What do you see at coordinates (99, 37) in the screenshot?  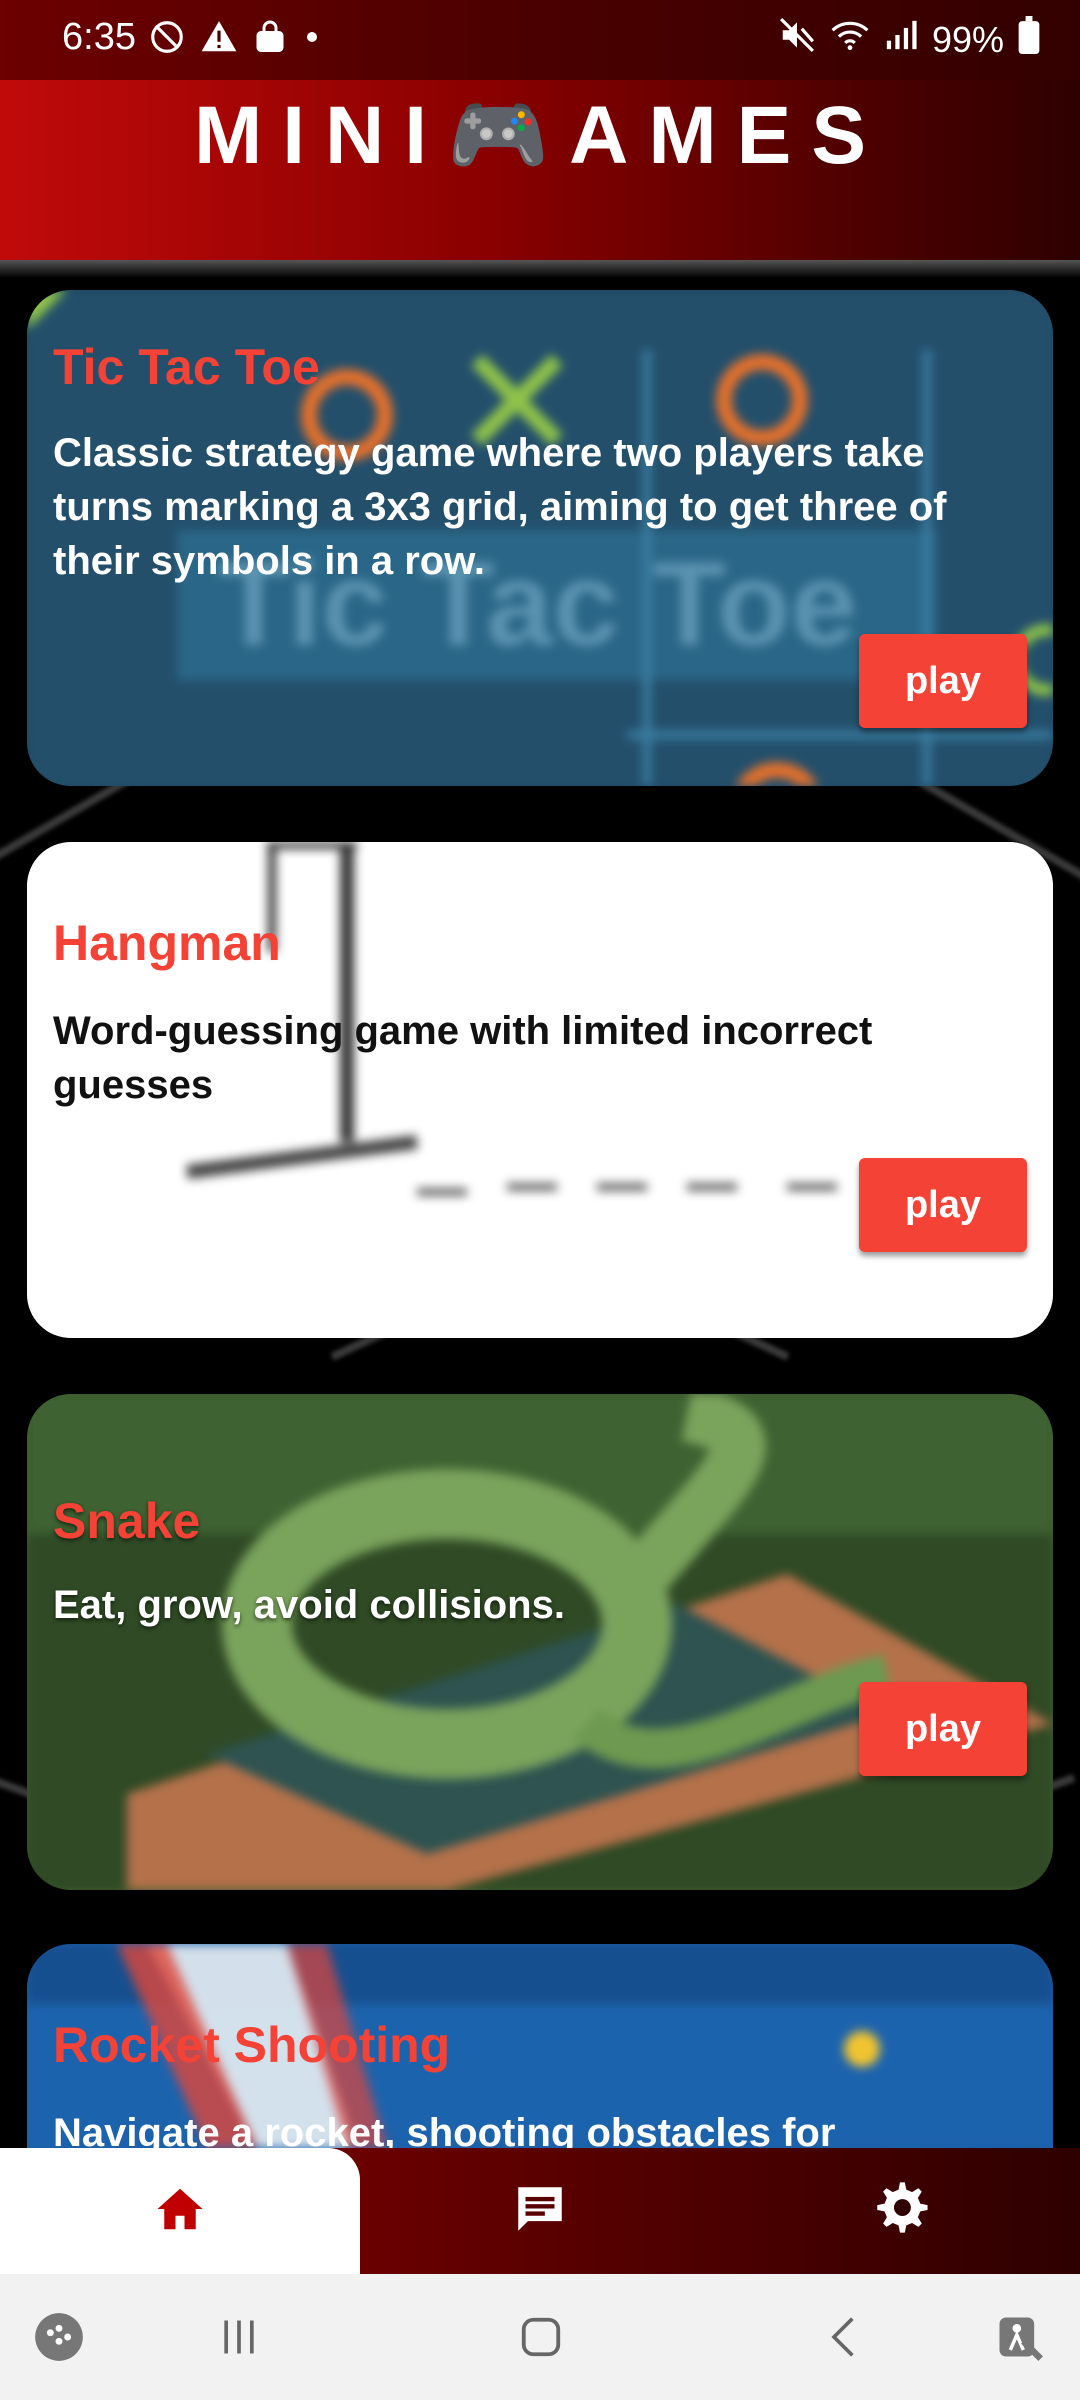 I see `status-time: 6:35` at bounding box center [99, 37].